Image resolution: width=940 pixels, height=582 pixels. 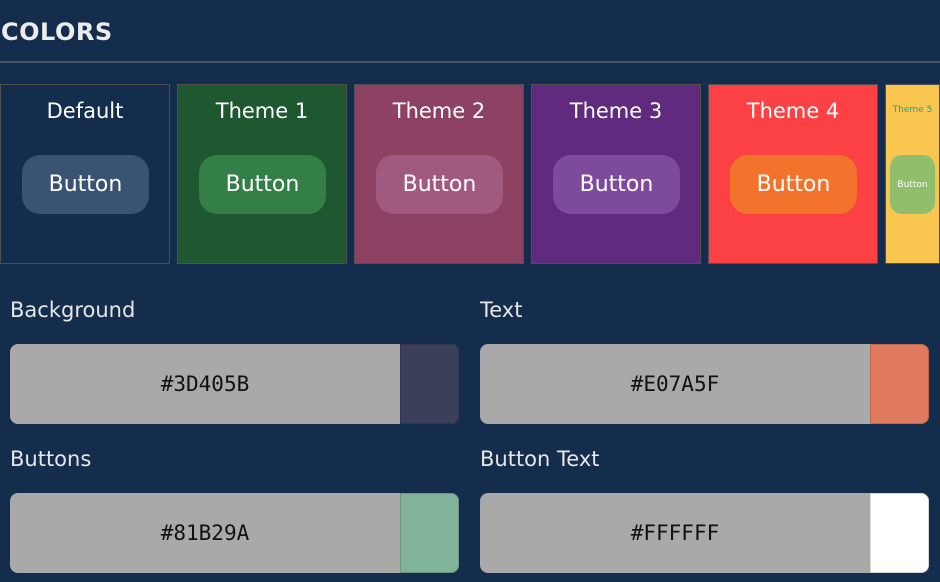 I want to click on theme-card-4: Theme 4 Button, so click(x=793, y=174).